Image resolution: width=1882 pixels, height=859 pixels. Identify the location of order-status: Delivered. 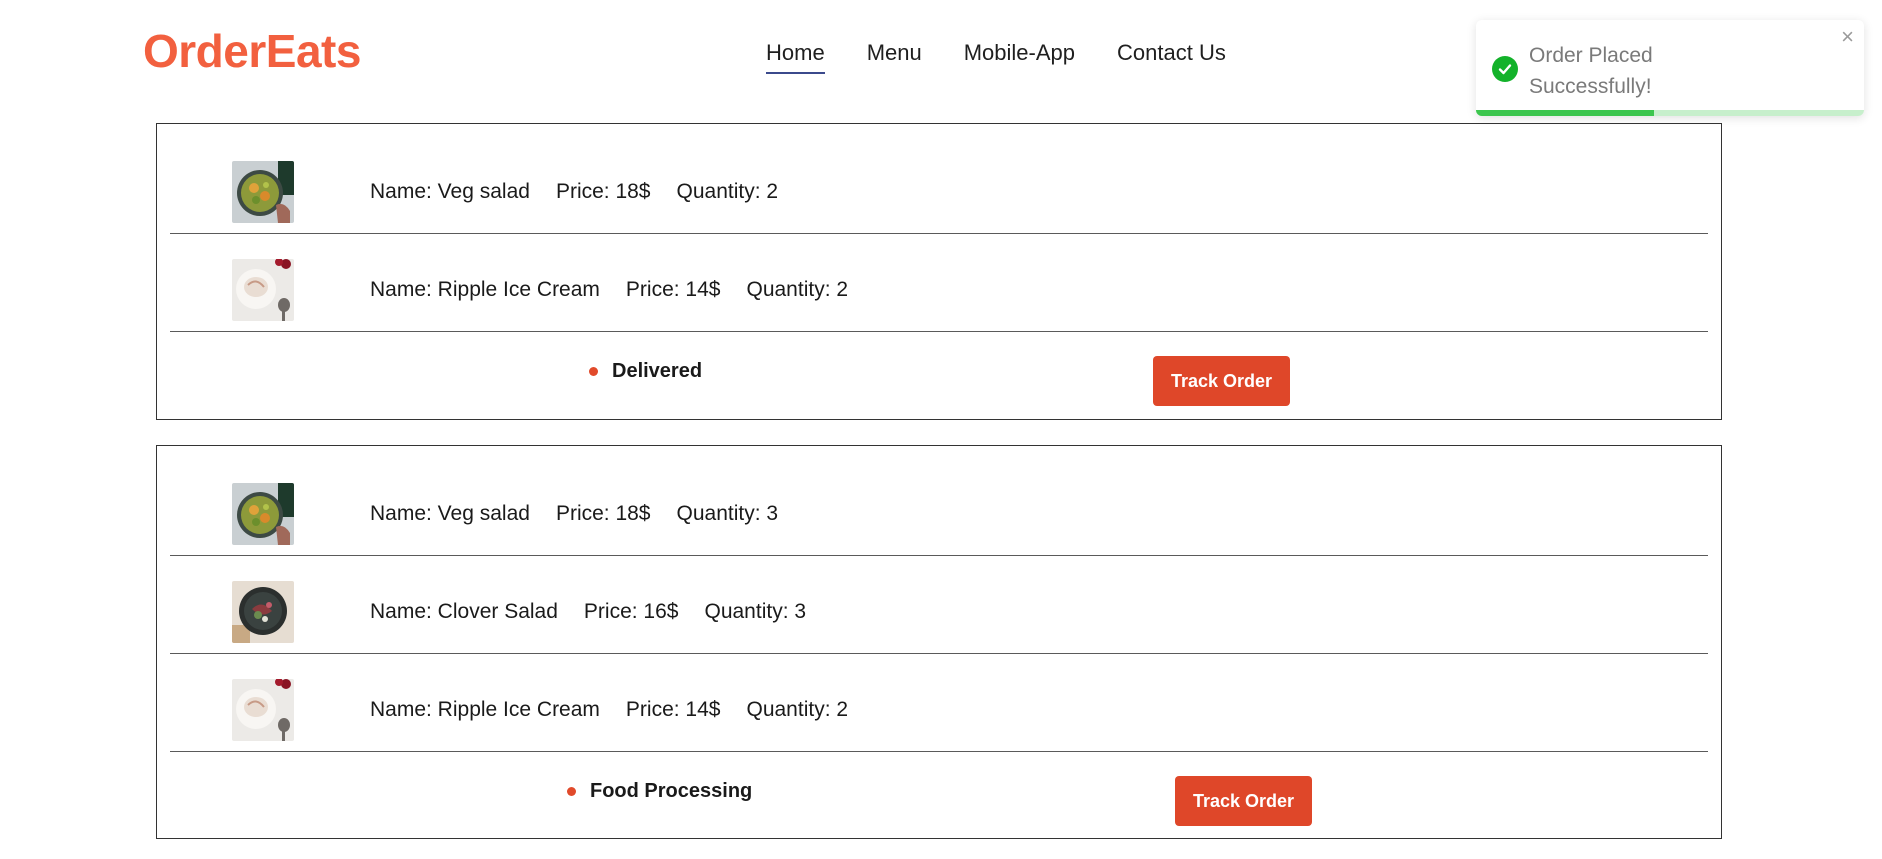
(645, 371).